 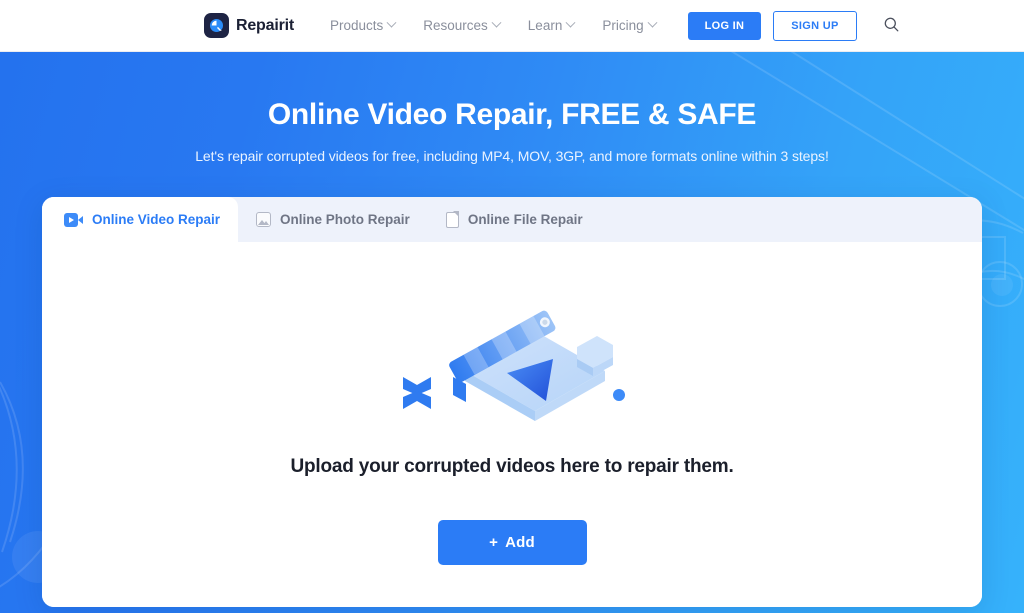 I want to click on repairit-logo-icon, so click(x=216, y=25).